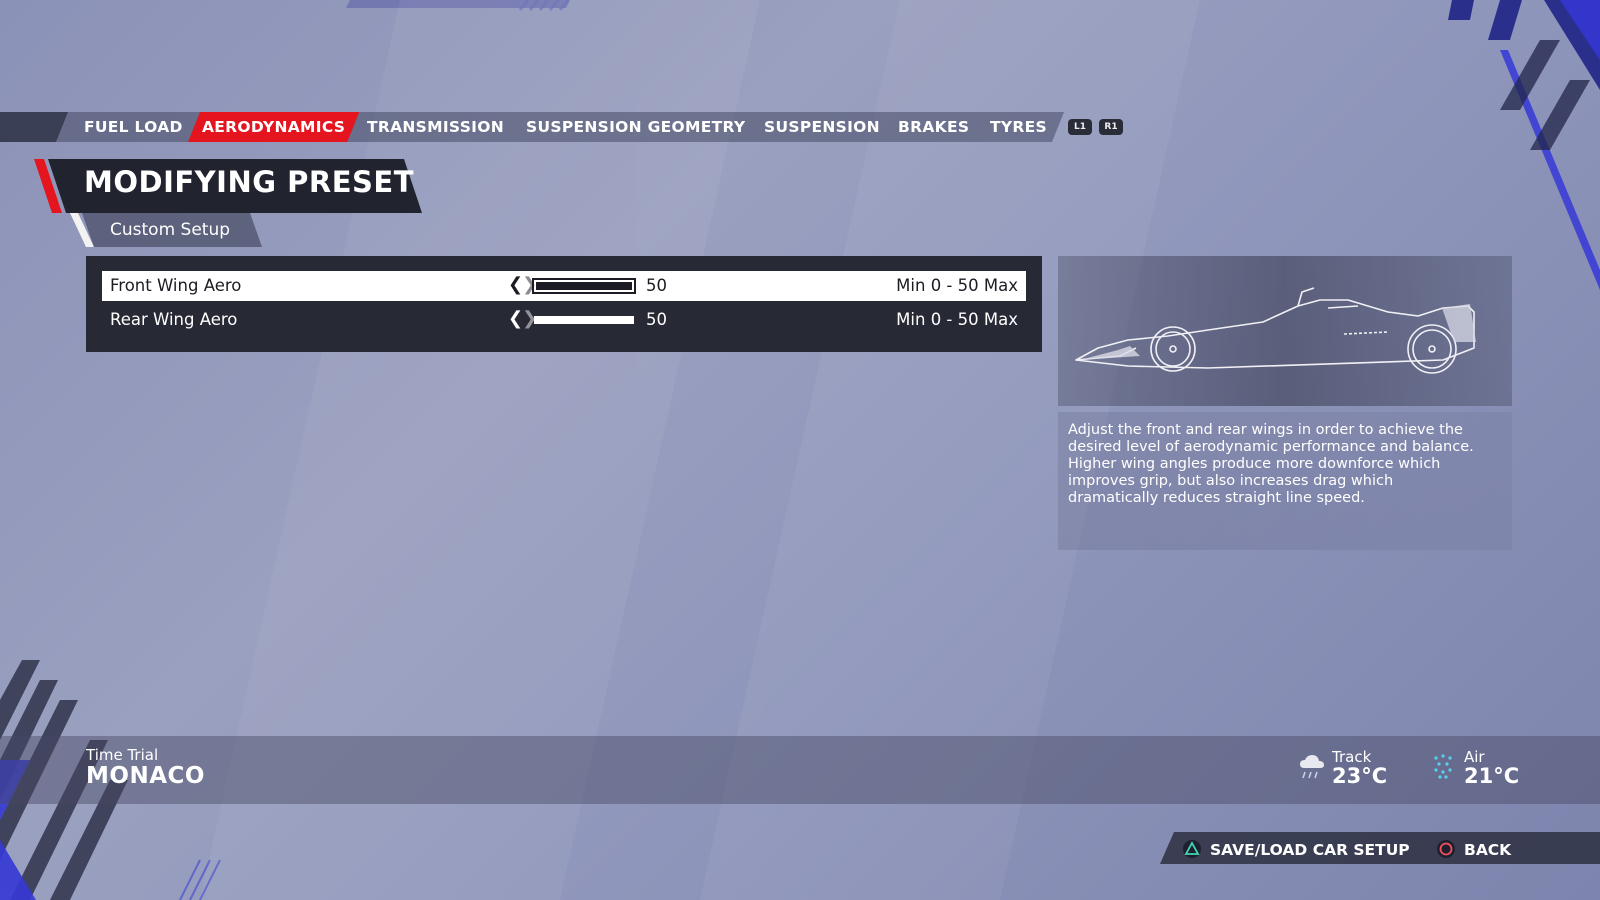 The image size is (1600, 900). I want to click on track-name: MONACO, so click(145, 776).